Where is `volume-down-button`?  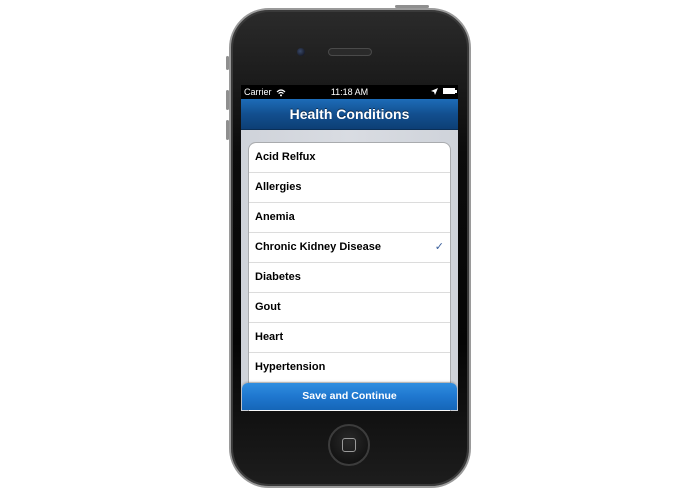
volume-down-button is located at coordinates (227, 130).